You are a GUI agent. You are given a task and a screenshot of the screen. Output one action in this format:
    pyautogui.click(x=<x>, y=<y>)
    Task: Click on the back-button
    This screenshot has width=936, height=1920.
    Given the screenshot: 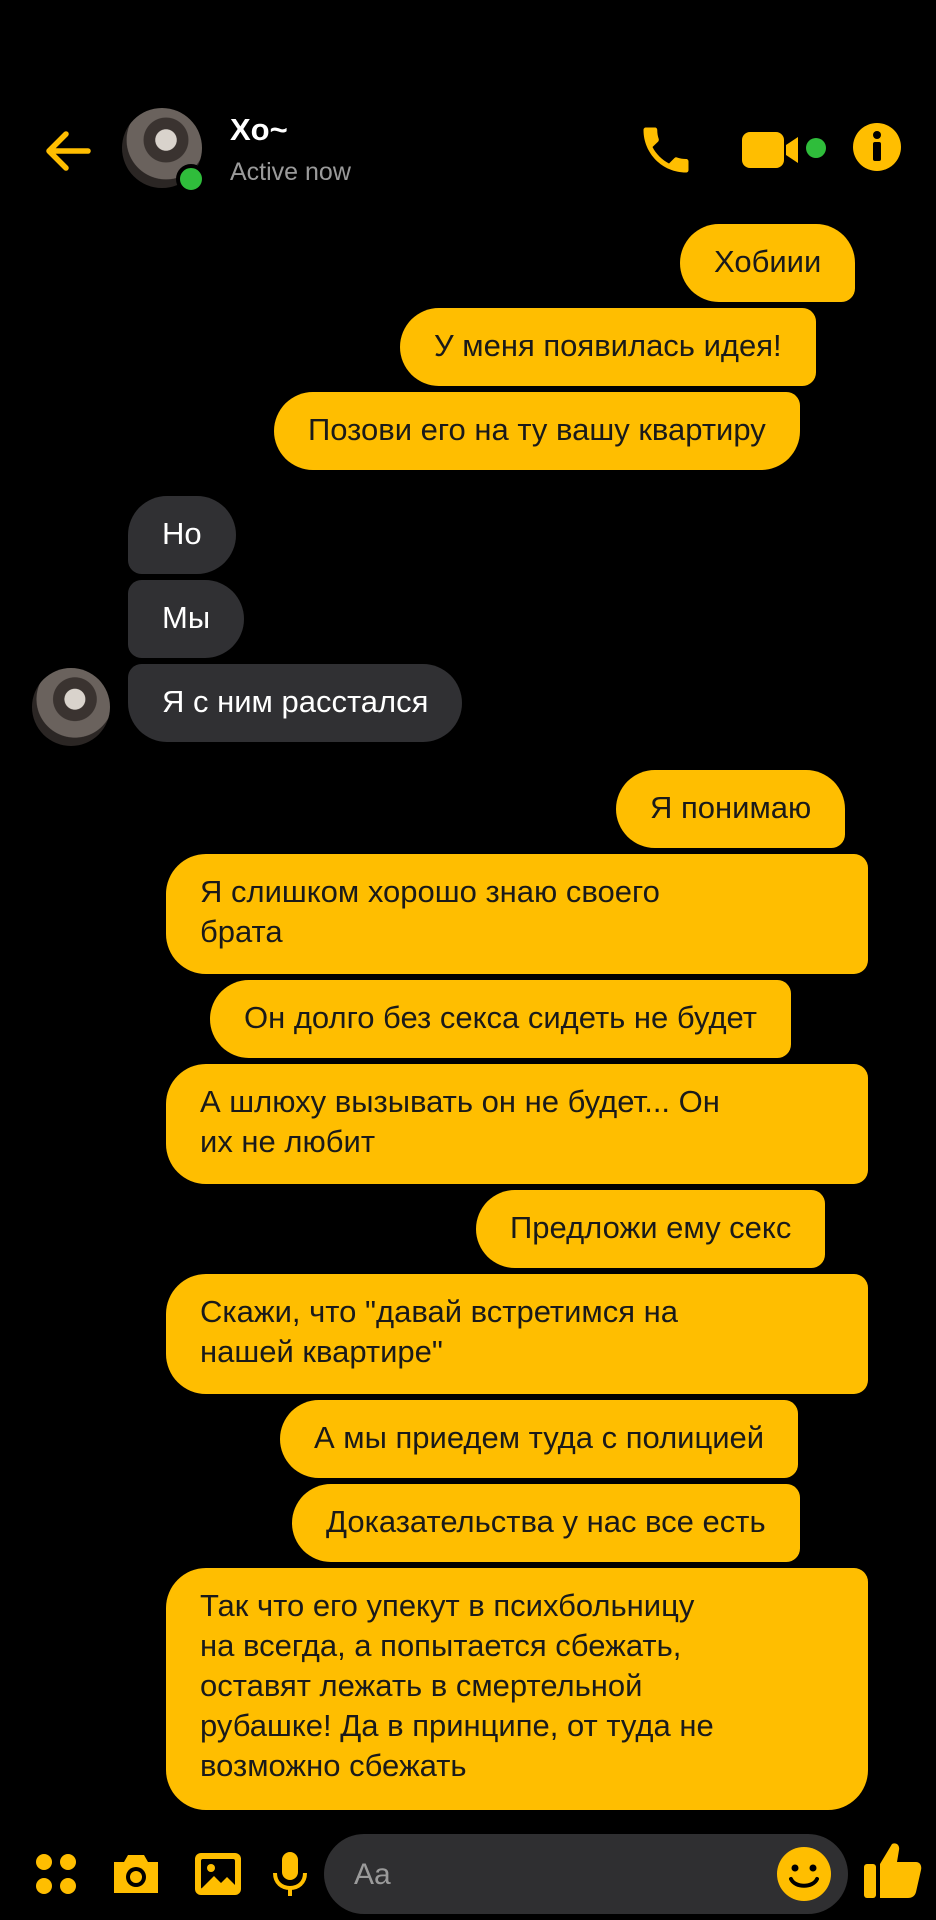 What is the action you would take?
    pyautogui.click(x=69, y=151)
    